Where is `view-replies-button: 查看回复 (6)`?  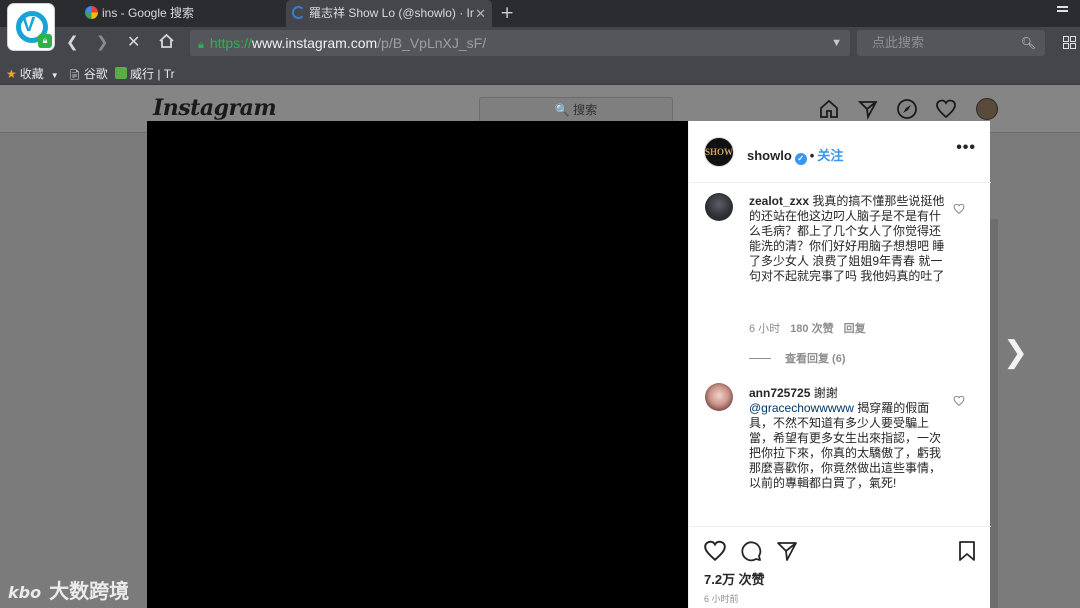 view-replies-button: 查看回复 (6) is located at coordinates (797, 358).